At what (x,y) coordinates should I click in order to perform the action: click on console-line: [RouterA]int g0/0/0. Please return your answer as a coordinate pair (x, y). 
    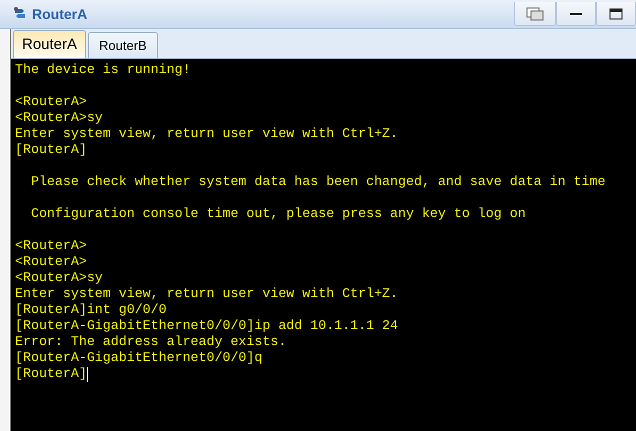
    Looking at the image, I should click on (91, 310).